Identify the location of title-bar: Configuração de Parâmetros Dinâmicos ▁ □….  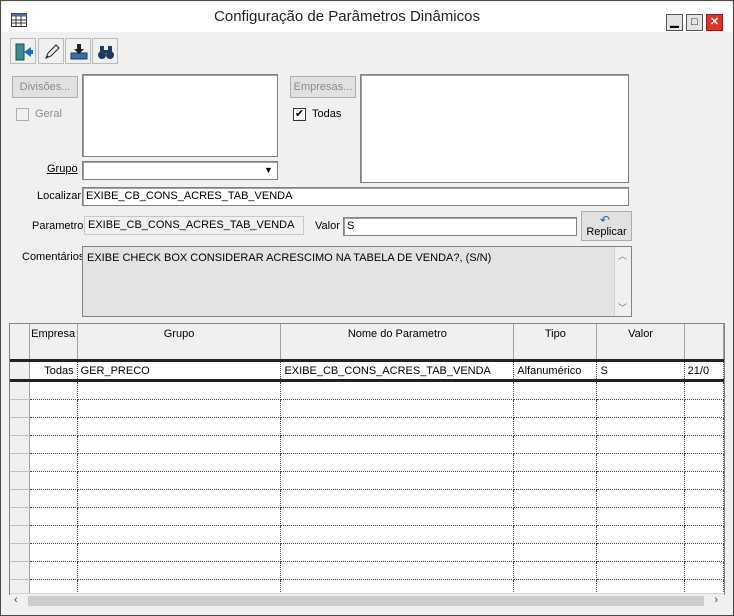
(367, 17).